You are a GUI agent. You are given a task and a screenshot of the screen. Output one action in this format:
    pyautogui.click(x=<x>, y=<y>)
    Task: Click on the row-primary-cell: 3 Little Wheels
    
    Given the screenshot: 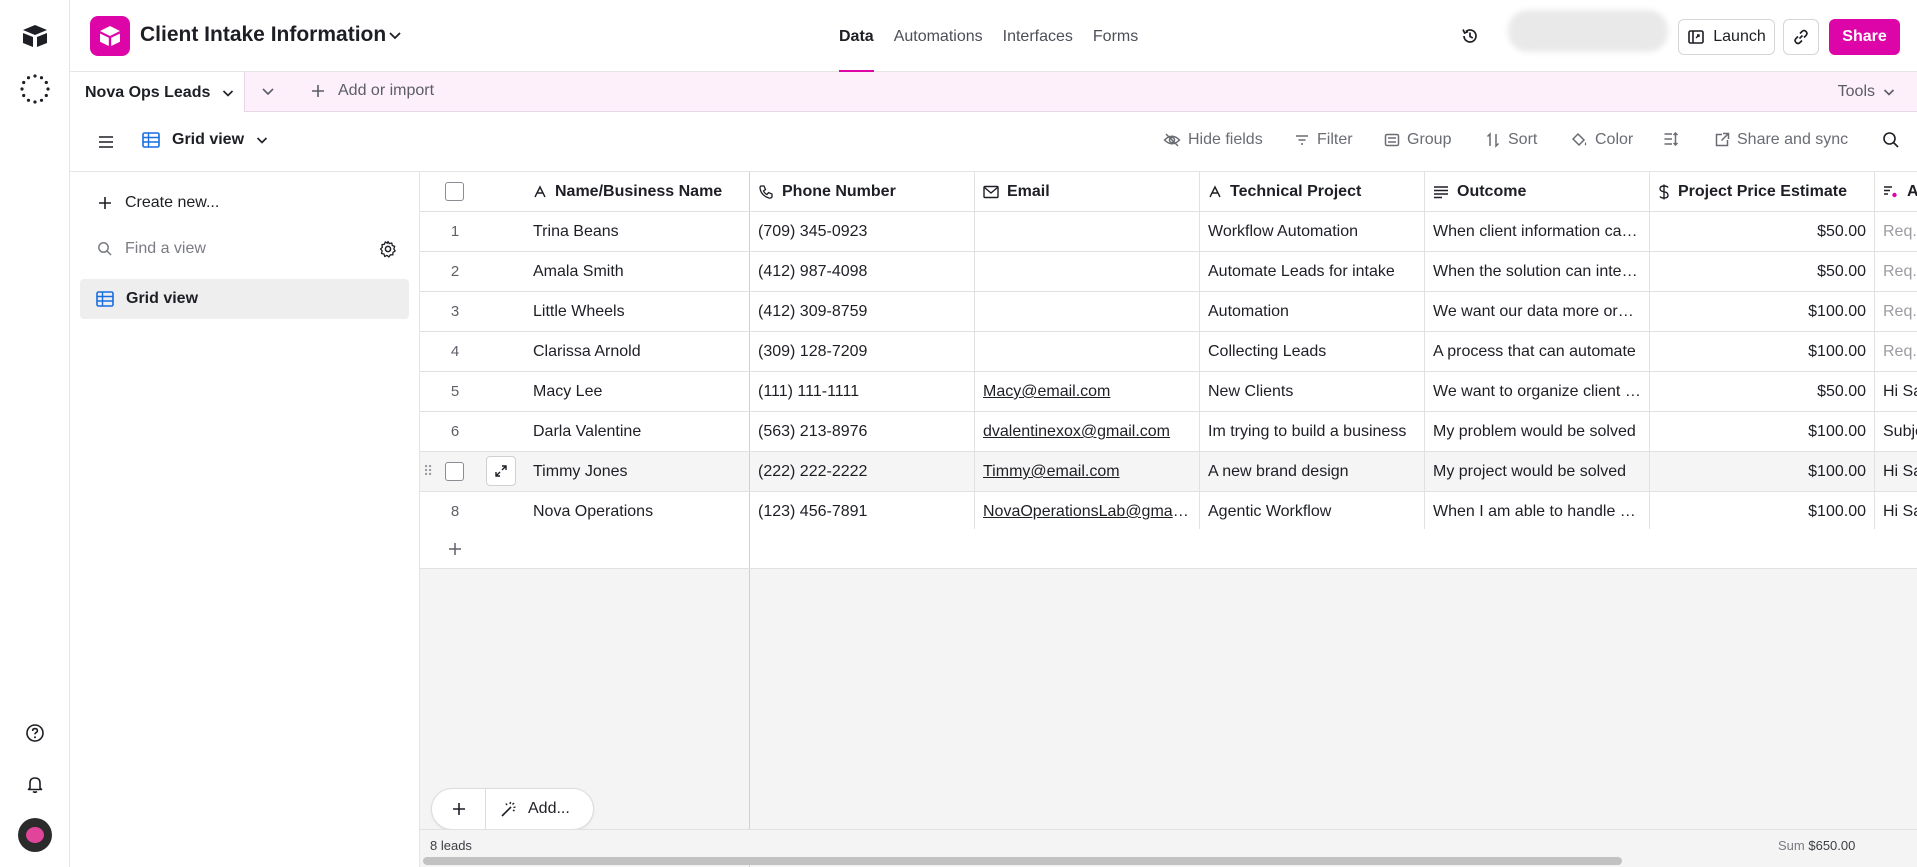 What is the action you would take?
    pyautogui.click(x=585, y=311)
    